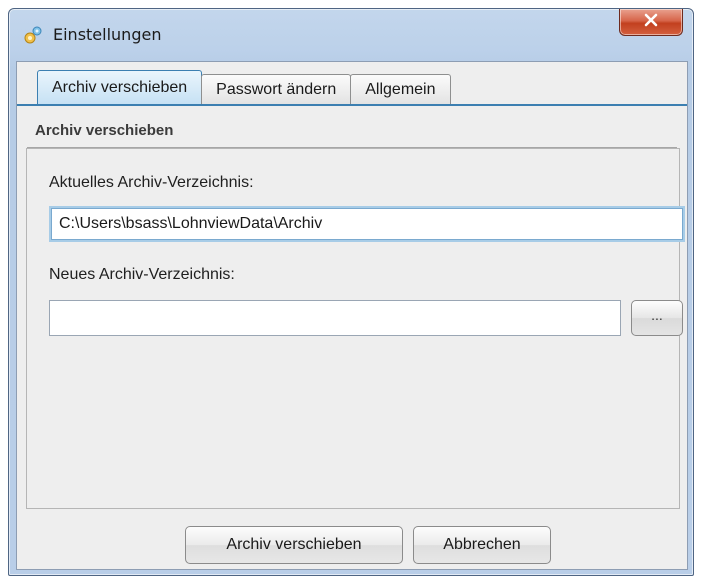  What do you see at coordinates (276, 89) in the screenshot?
I see `tab-passwort-aendern: Passwort ändern` at bounding box center [276, 89].